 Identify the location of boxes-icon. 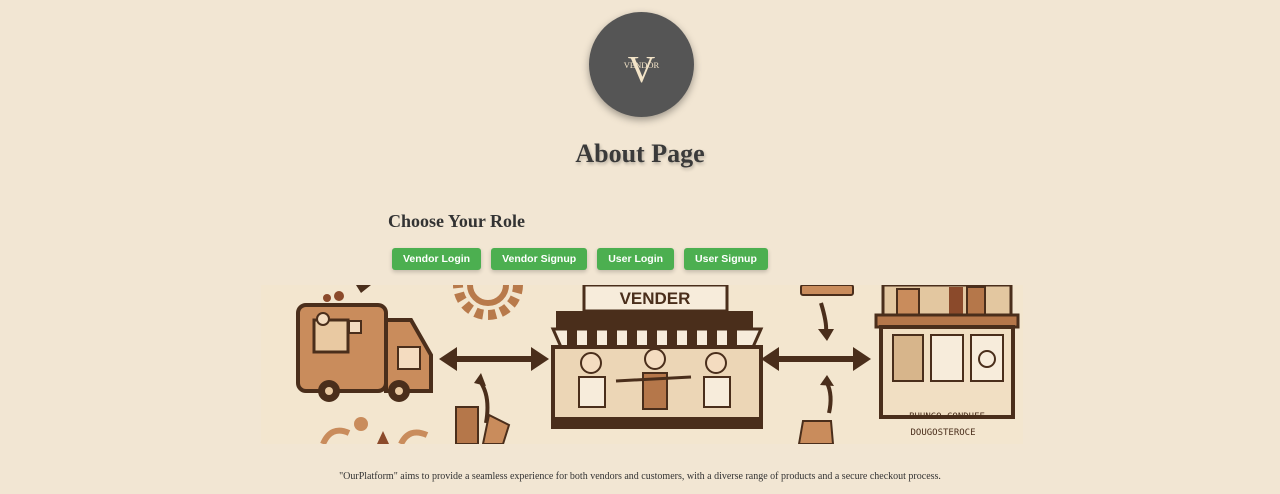
(483, 425).